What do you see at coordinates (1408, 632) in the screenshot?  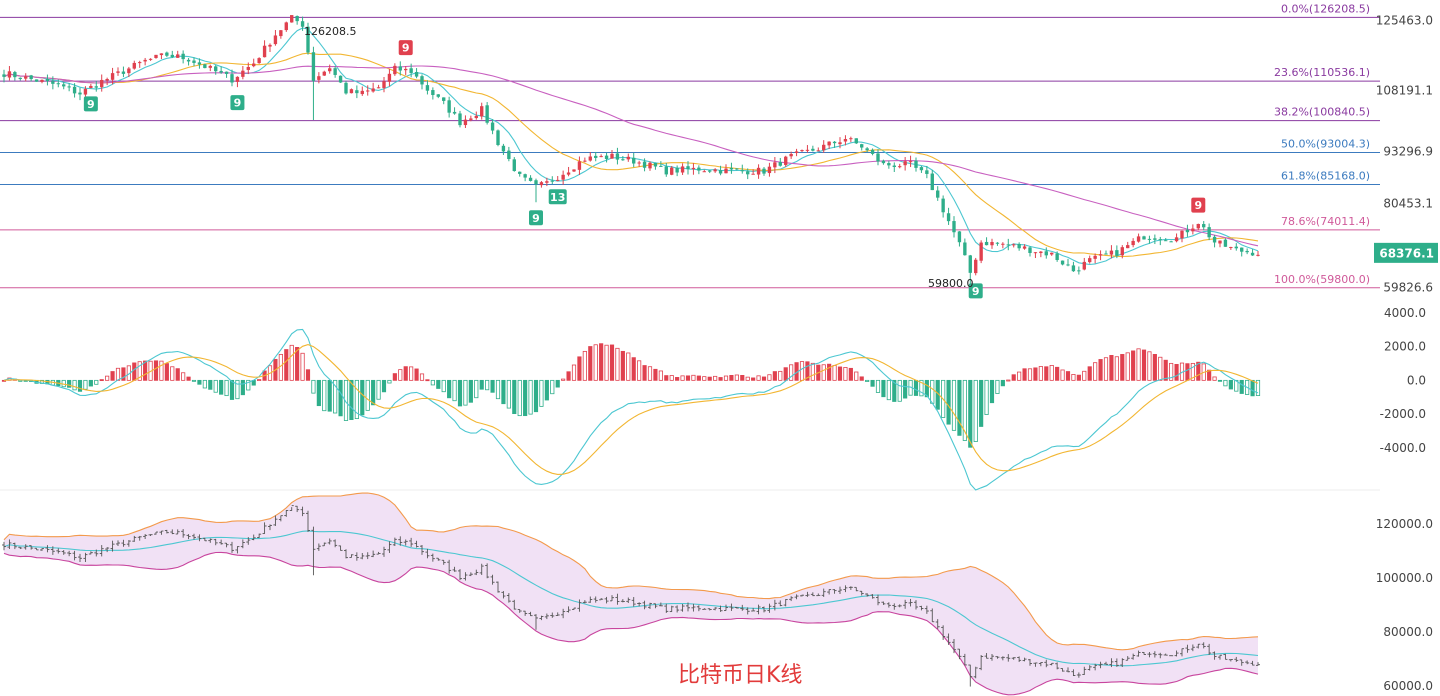 I see `bollinger-tick-label: 80000.0` at bounding box center [1408, 632].